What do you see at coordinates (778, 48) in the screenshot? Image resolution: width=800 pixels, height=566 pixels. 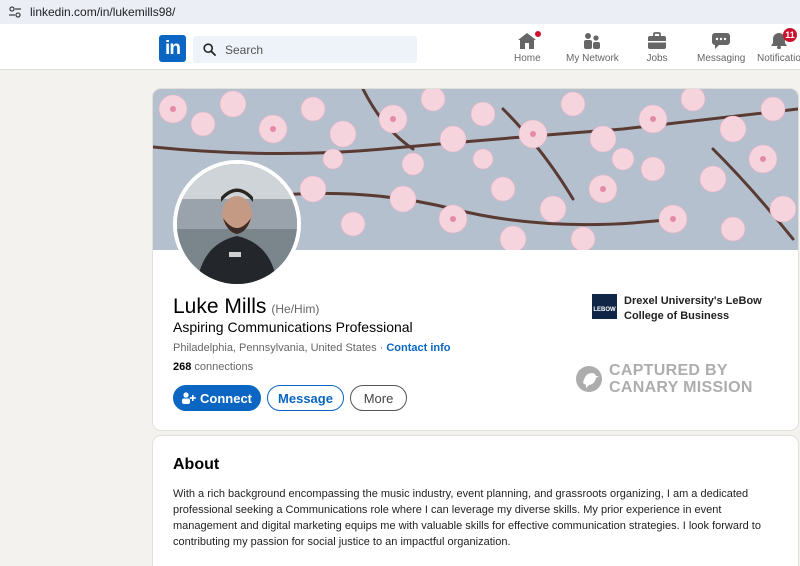 I see `nav-item-notifications: 11 Notificatio` at bounding box center [778, 48].